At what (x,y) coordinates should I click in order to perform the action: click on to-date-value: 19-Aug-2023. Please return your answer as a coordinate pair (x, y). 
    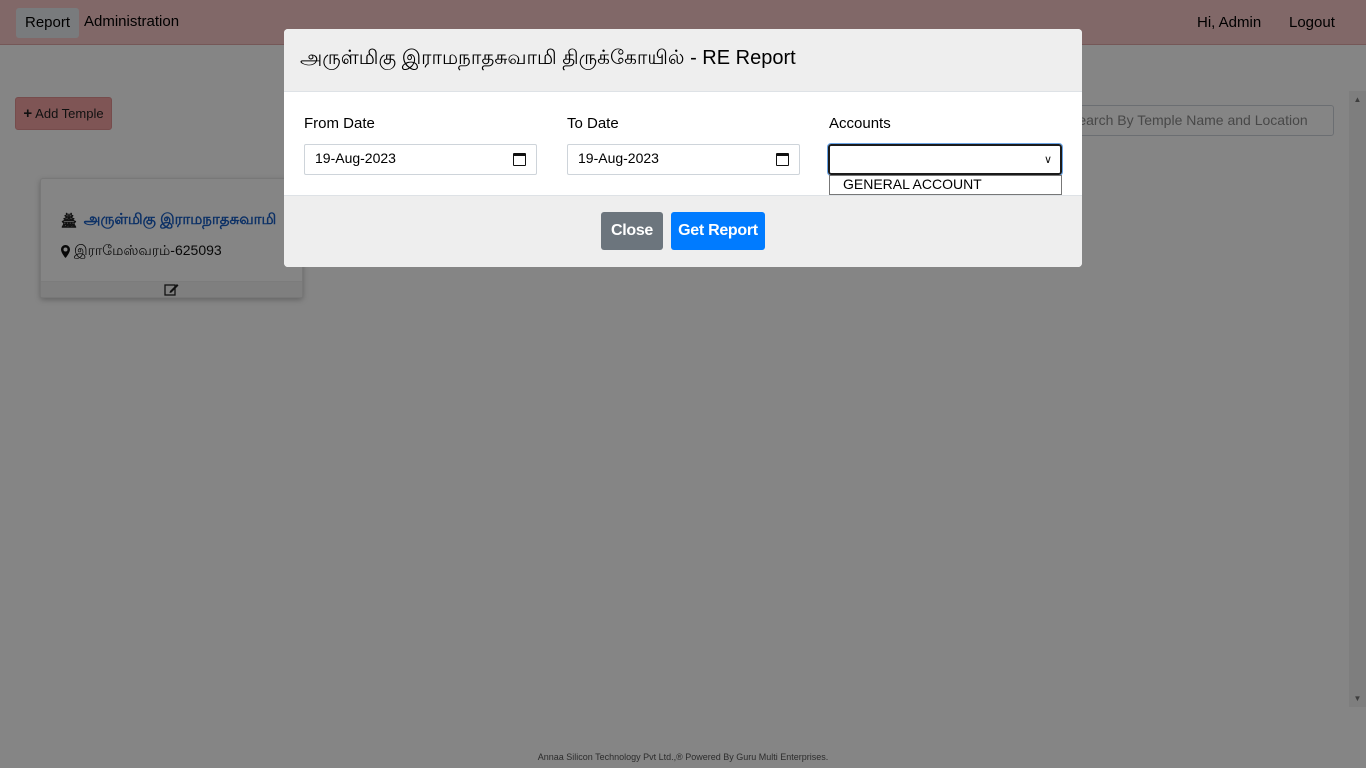
    Looking at the image, I should click on (618, 158).